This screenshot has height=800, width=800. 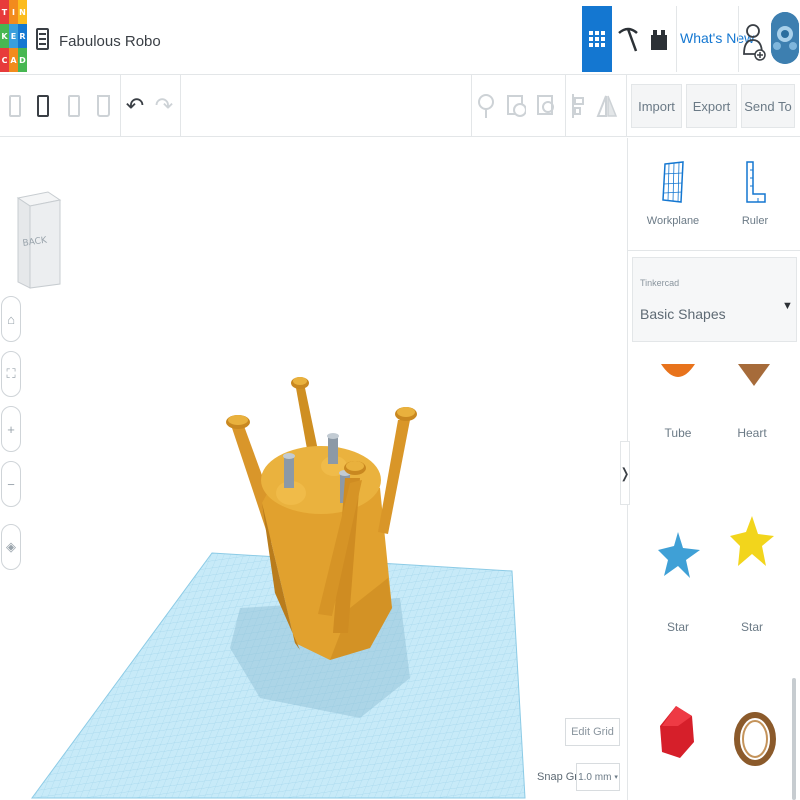 What do you see at coordinates (683, 314) in the screenshot?
I see `library-selected-value: Basic Shapes` at bounding box center [683, 314].